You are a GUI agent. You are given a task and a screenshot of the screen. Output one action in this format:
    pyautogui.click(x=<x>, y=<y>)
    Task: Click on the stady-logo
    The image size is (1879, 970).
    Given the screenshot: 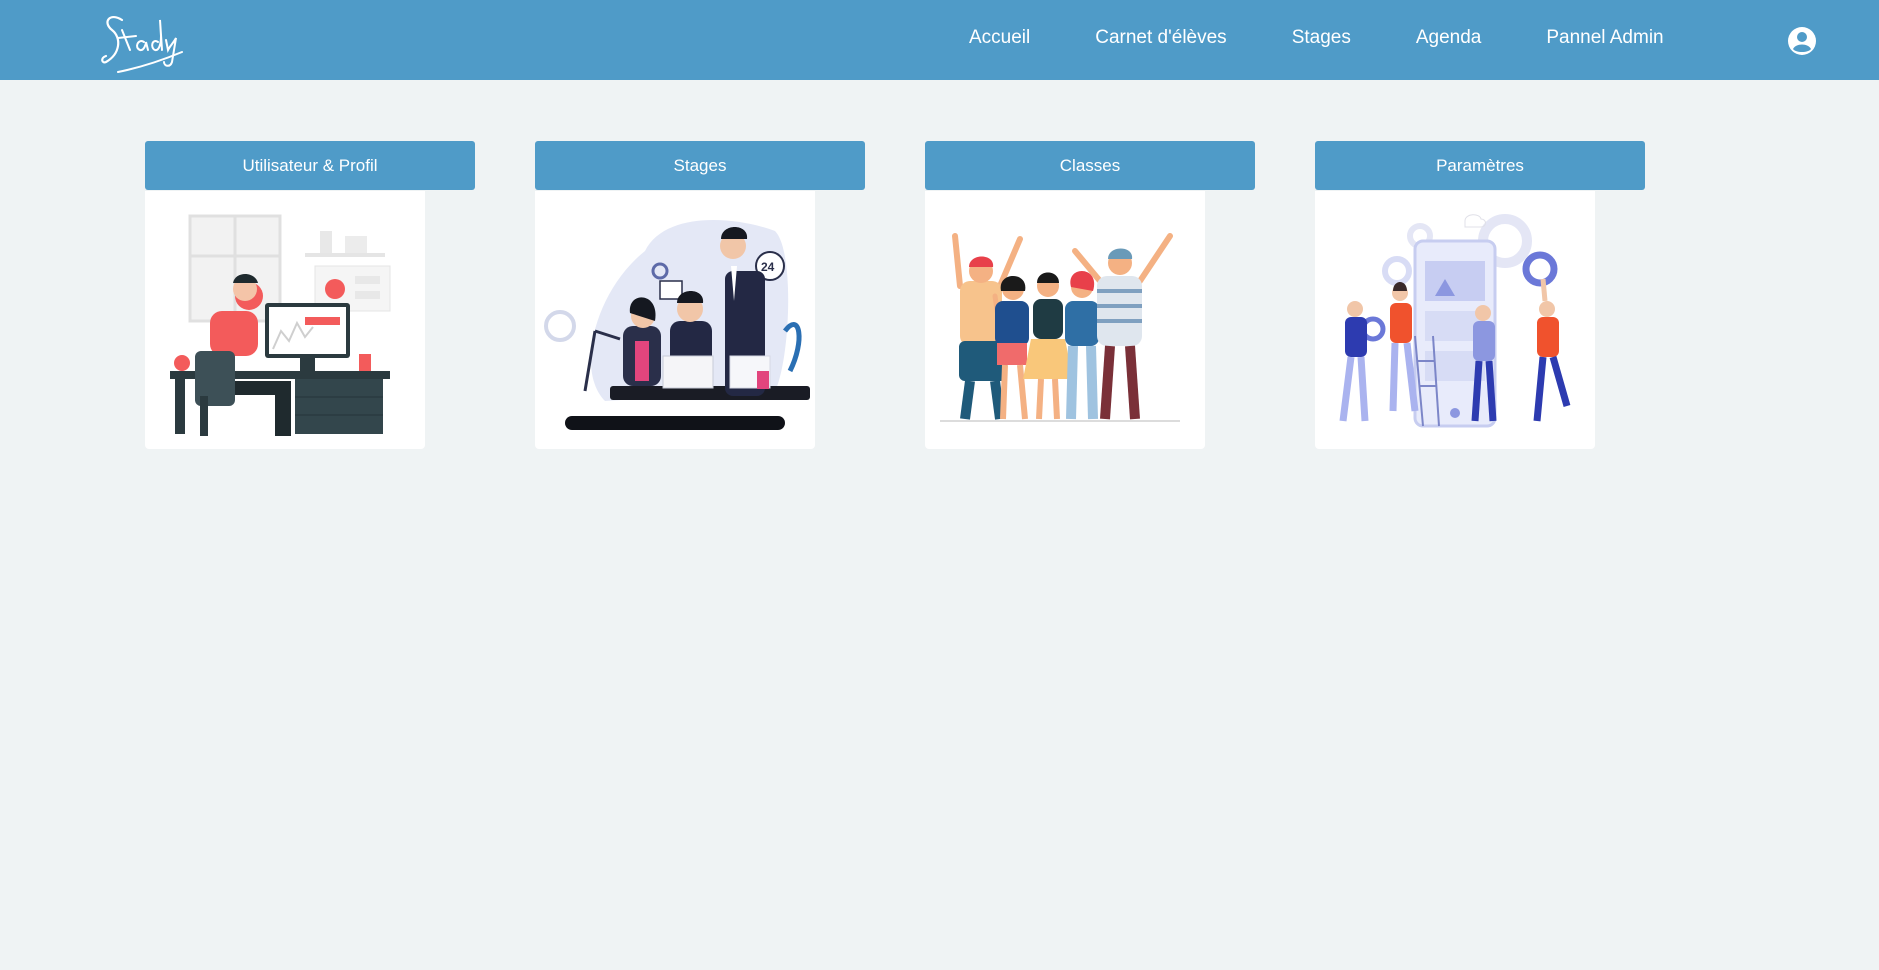 What is the action you would take?
    pyautogui.click(x=143, y=42)
    